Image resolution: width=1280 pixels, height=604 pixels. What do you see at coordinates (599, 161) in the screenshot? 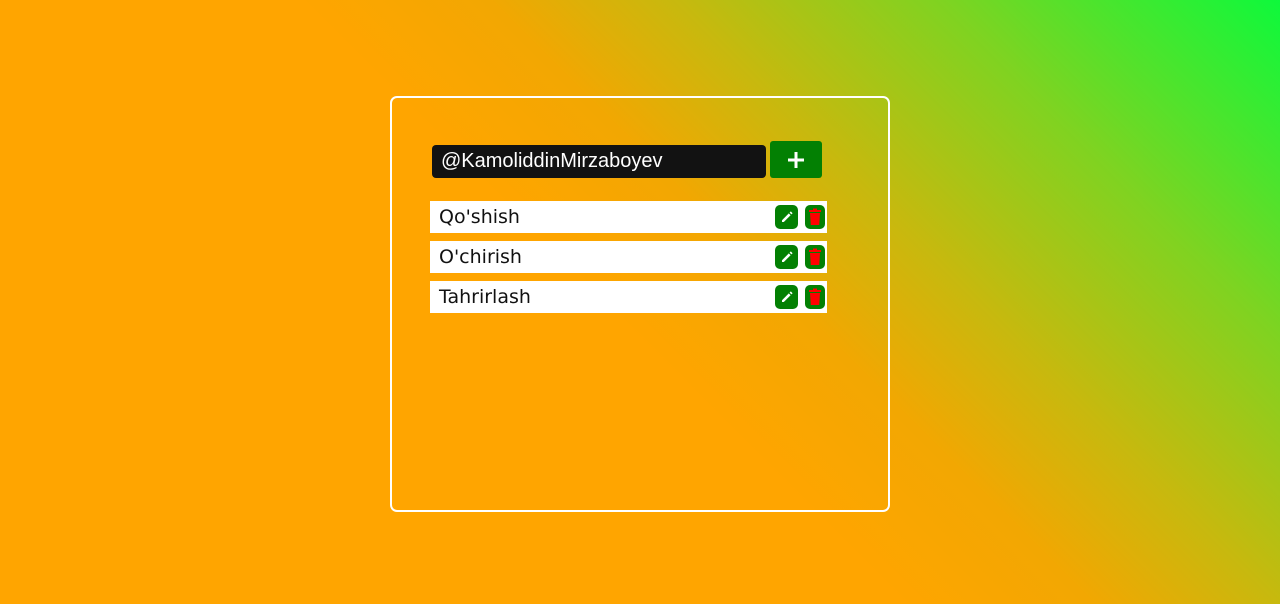
I see `task-input` at bounding box center [599, 161].